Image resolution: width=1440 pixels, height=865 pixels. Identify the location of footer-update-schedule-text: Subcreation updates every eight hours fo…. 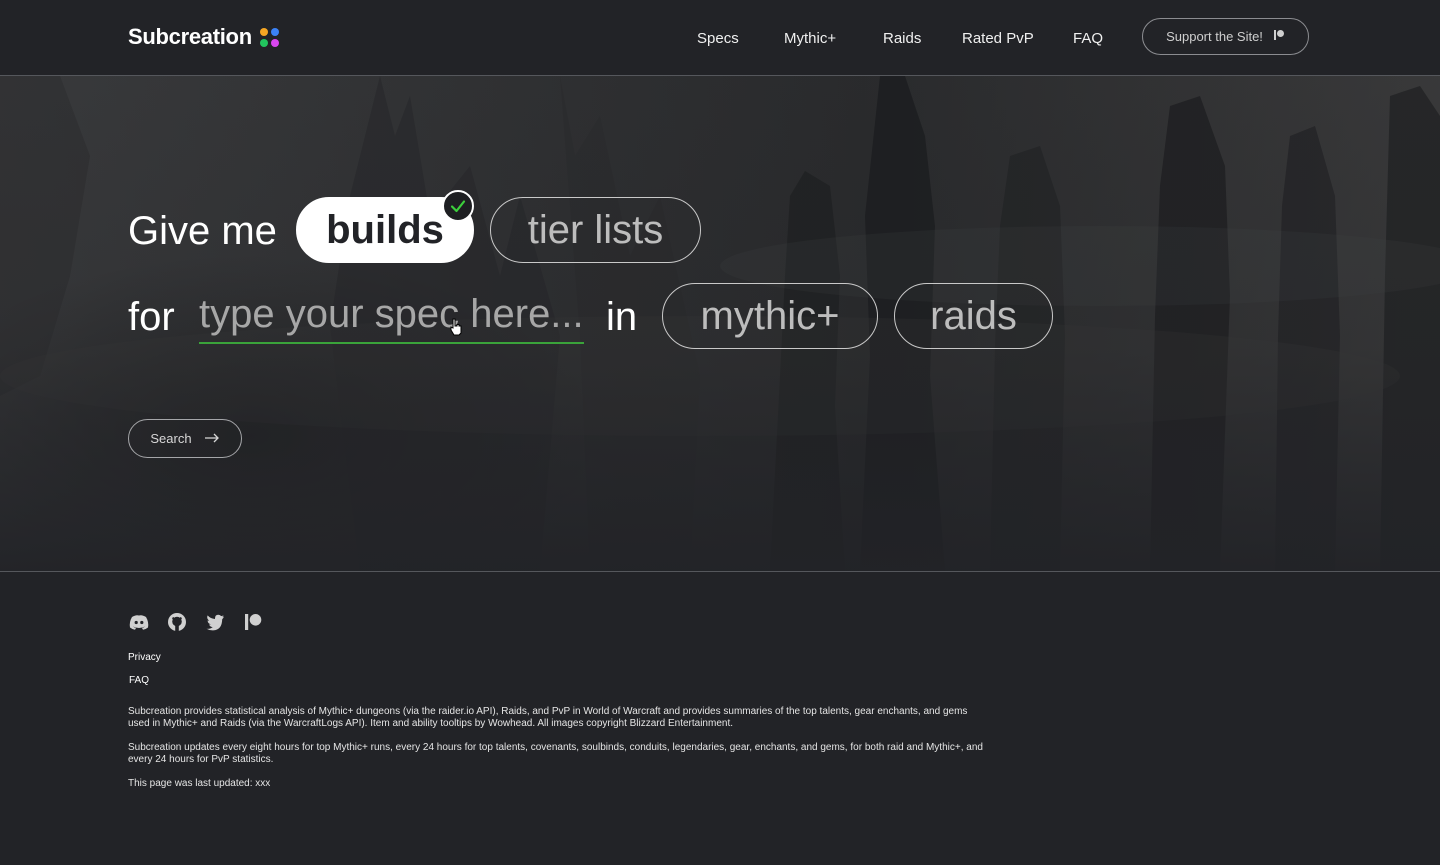
(555, 753).